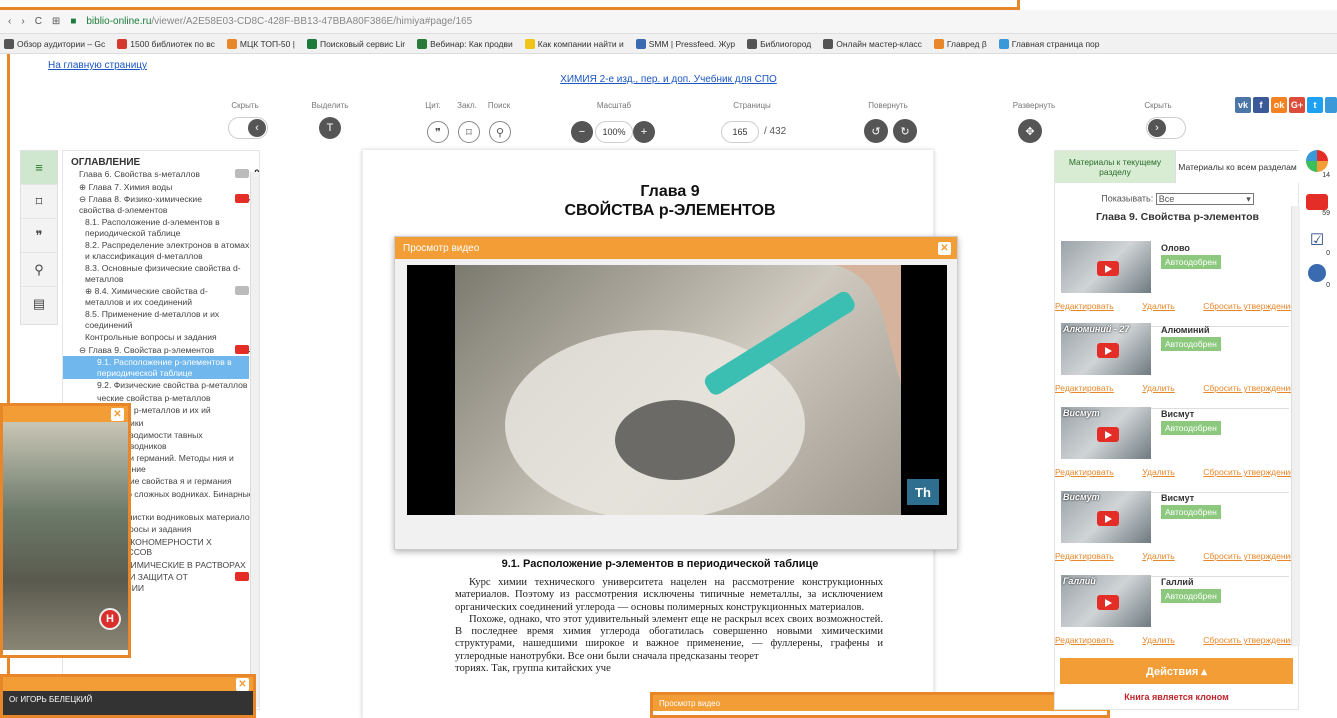 The width and height of the screenshot is (1337, 718). What do you see at coordinates (740, 132) in the screenshot?
I see `current-page-input: 165` at bounding box center [740, 132].